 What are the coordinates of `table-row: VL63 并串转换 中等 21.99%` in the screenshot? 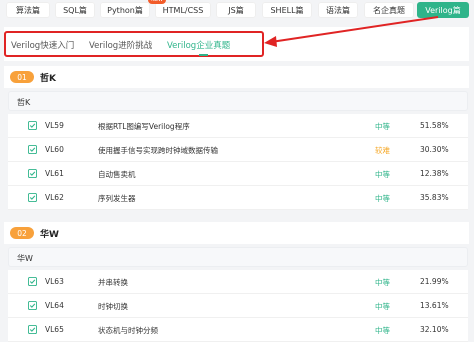 It's located at (238, 282).